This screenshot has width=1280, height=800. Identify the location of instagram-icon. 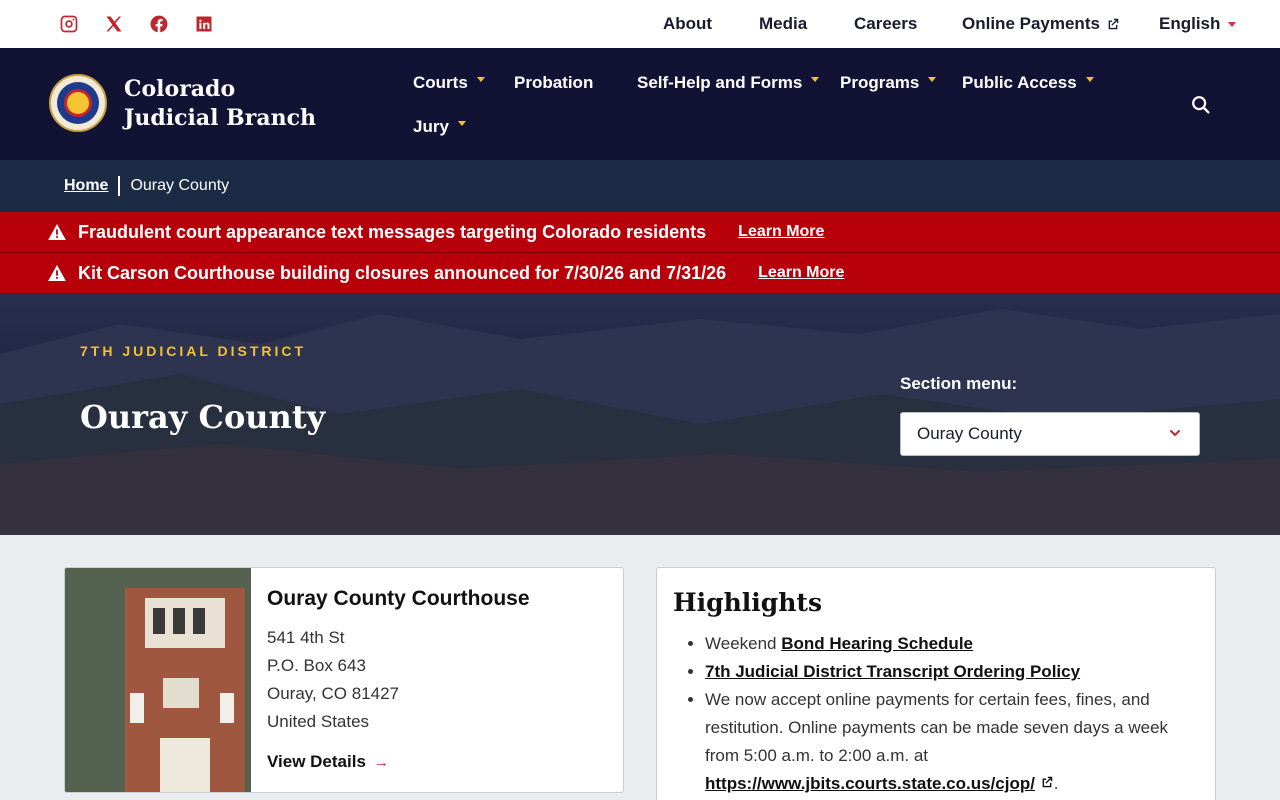
(69, 24).